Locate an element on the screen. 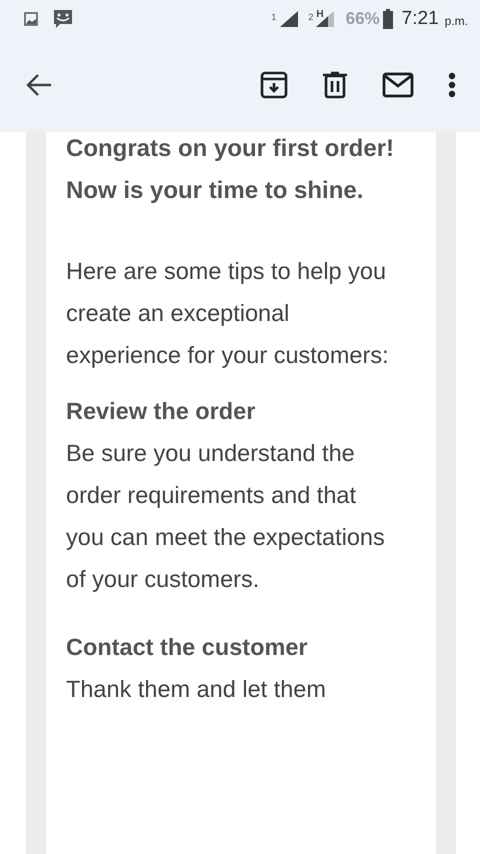 The image size is (480, 854). gallery-icon is located at coordinates (31, 19).